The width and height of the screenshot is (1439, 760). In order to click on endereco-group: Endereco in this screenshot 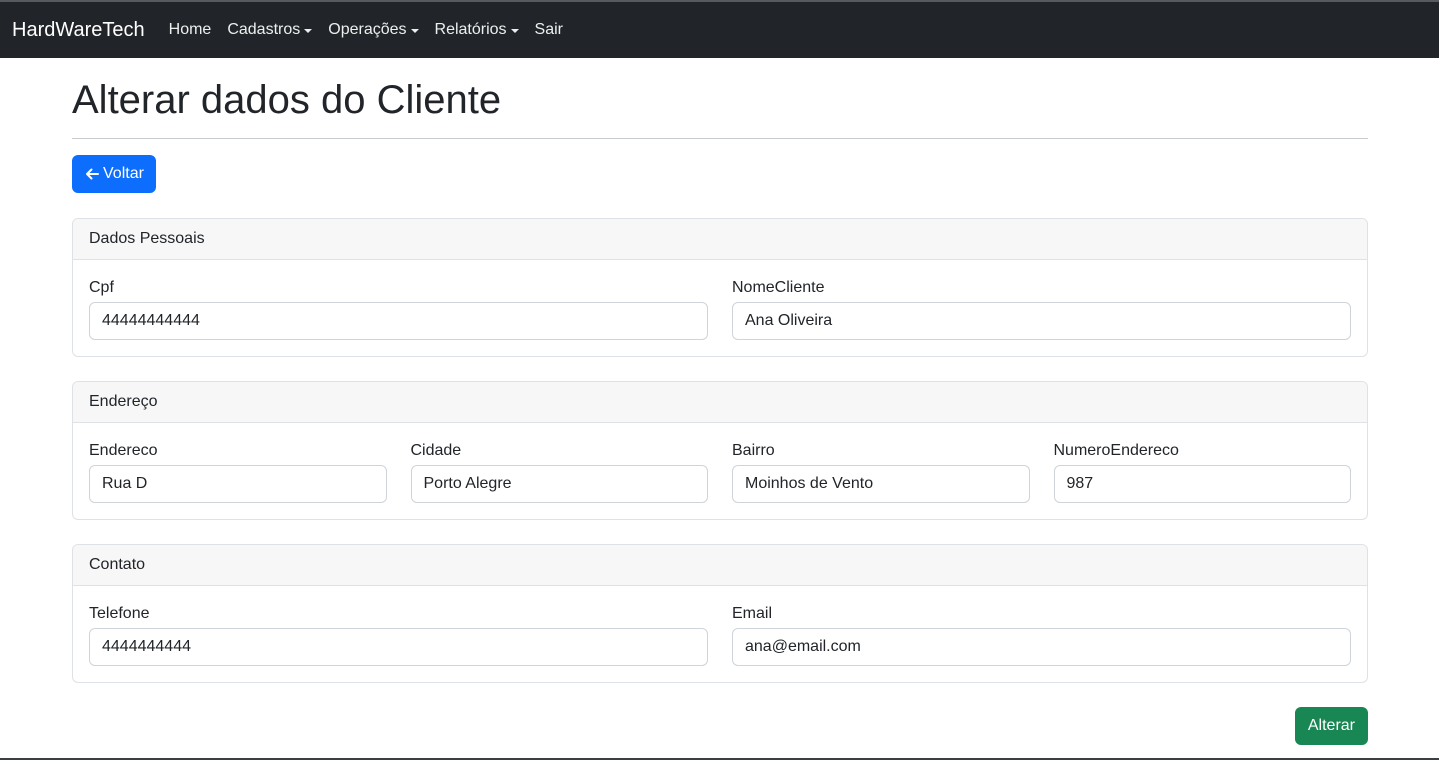, I will do `click(238, 472)`.